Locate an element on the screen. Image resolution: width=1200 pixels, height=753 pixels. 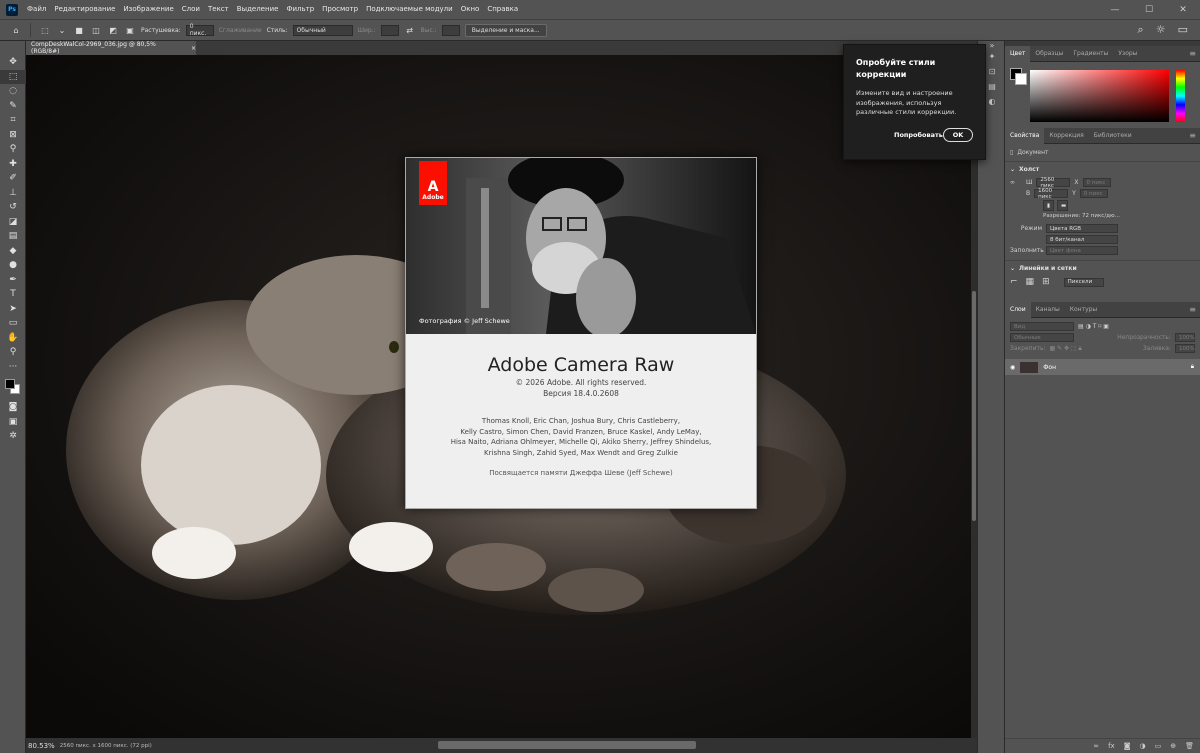
swap-icon: ⇄ is located at coordinates (410, 30).